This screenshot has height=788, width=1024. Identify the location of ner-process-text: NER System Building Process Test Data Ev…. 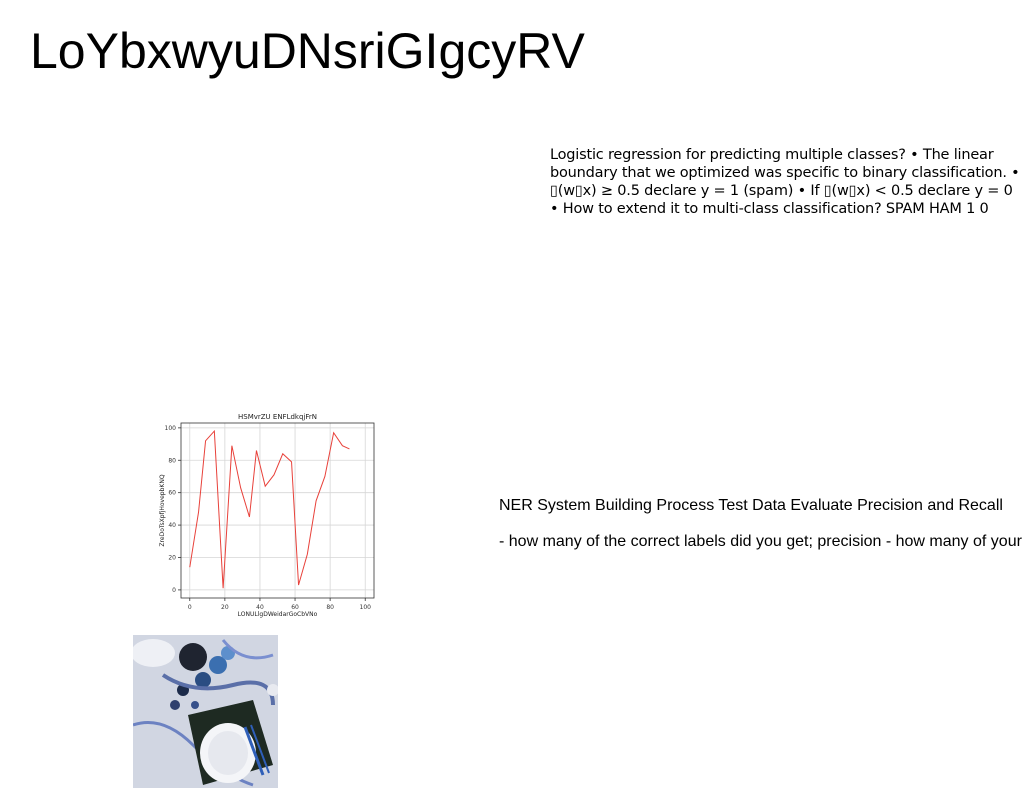
(761, 524).